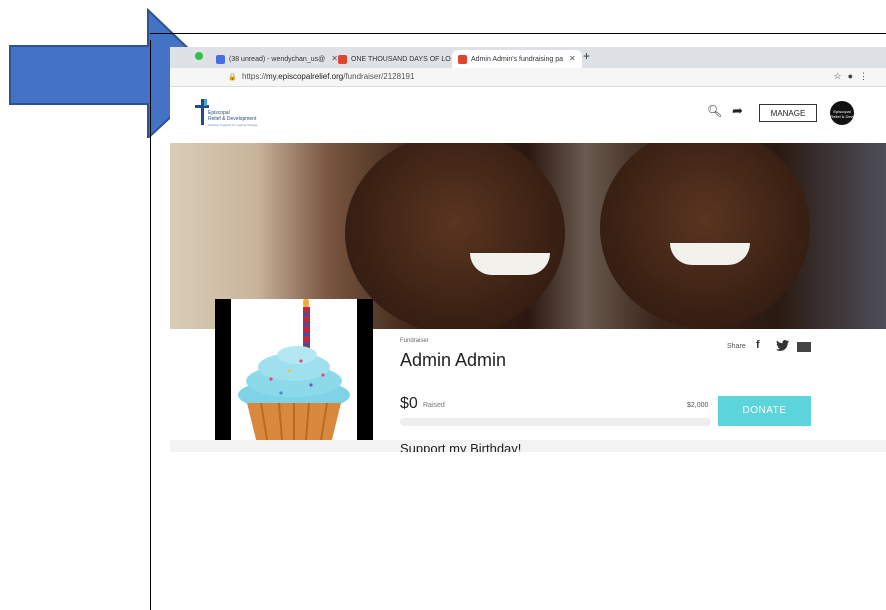  Describe the element at coordinates (434, 405) in the screenshot. I see `raised-label: Raised` at that location.